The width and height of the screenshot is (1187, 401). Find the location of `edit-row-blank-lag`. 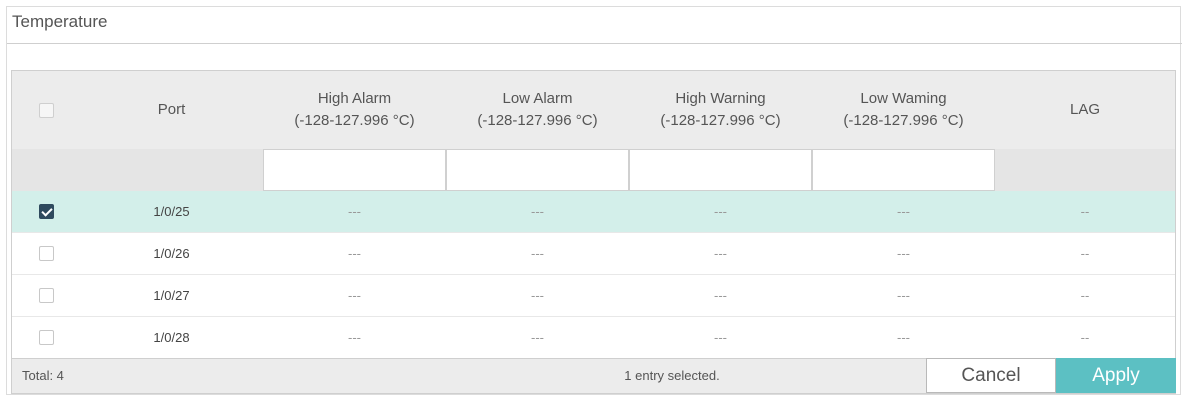

edit-row-blank-lag is located at coordinates (1085, 170).